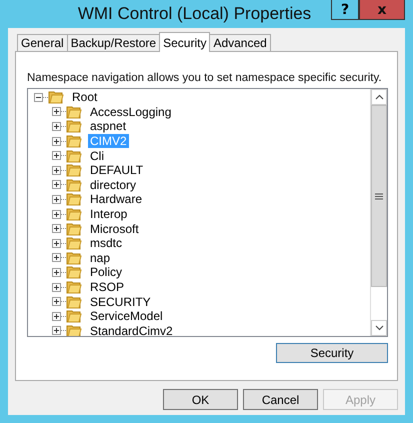 The image size is (413, 423). What do you see at coordinates (205, 78) in the screenshot?
I see `description-text: Namespace navigation allows you to set namespace specific security.` at bounding box center [205, 78].